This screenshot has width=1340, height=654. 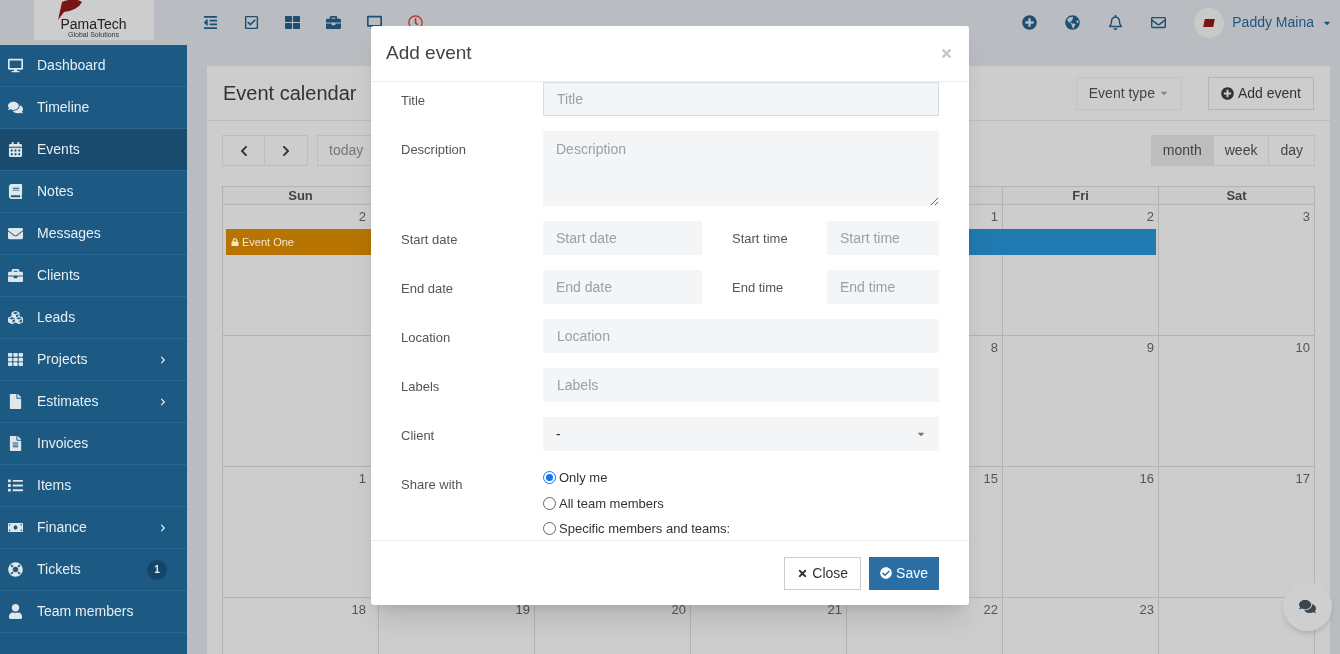 What do you see at coordinates (426, 338) in the screenshot?
I see `field-label: Location` at bounding box center [426, 338].